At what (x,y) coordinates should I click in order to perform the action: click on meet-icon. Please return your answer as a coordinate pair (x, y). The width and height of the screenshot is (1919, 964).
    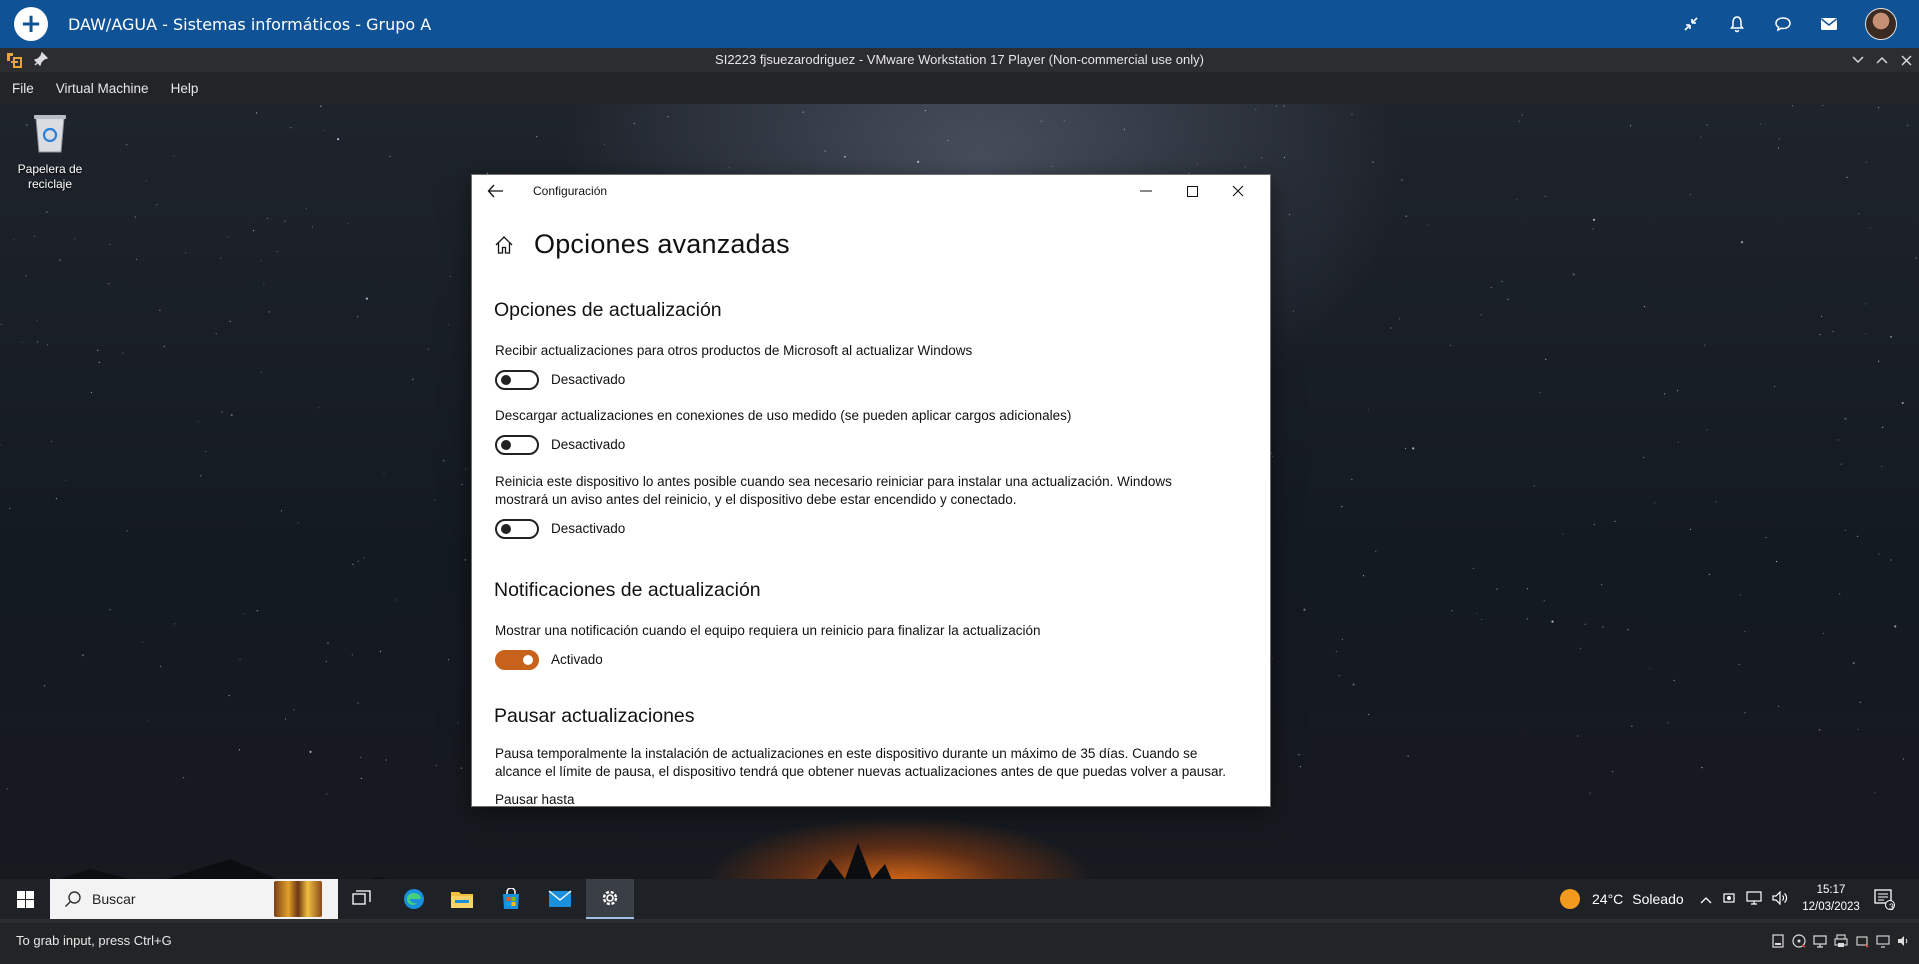
    Looking at the image, I should click on (1729, 899).